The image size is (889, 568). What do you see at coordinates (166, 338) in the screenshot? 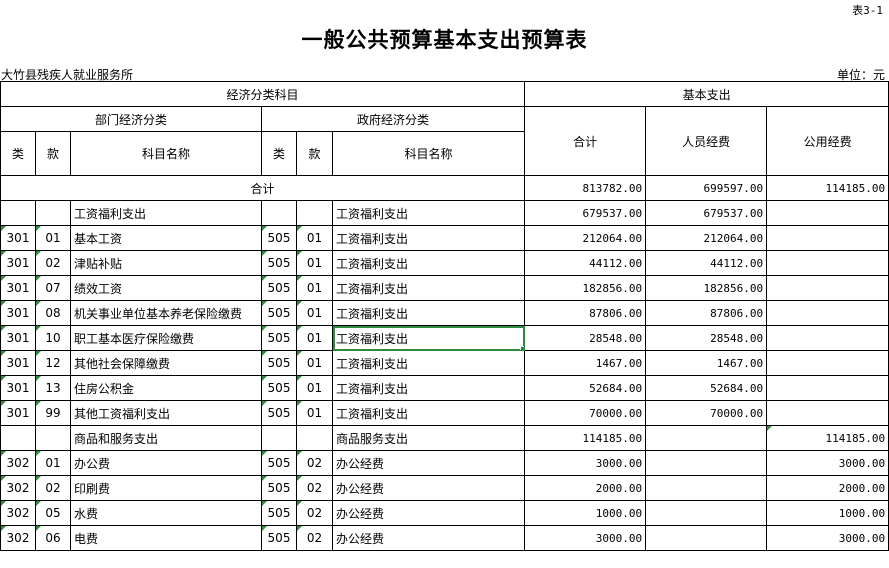
I see `cell-dept-name: 职工基本医疗保险缴费` at bounding box center [166, 338].